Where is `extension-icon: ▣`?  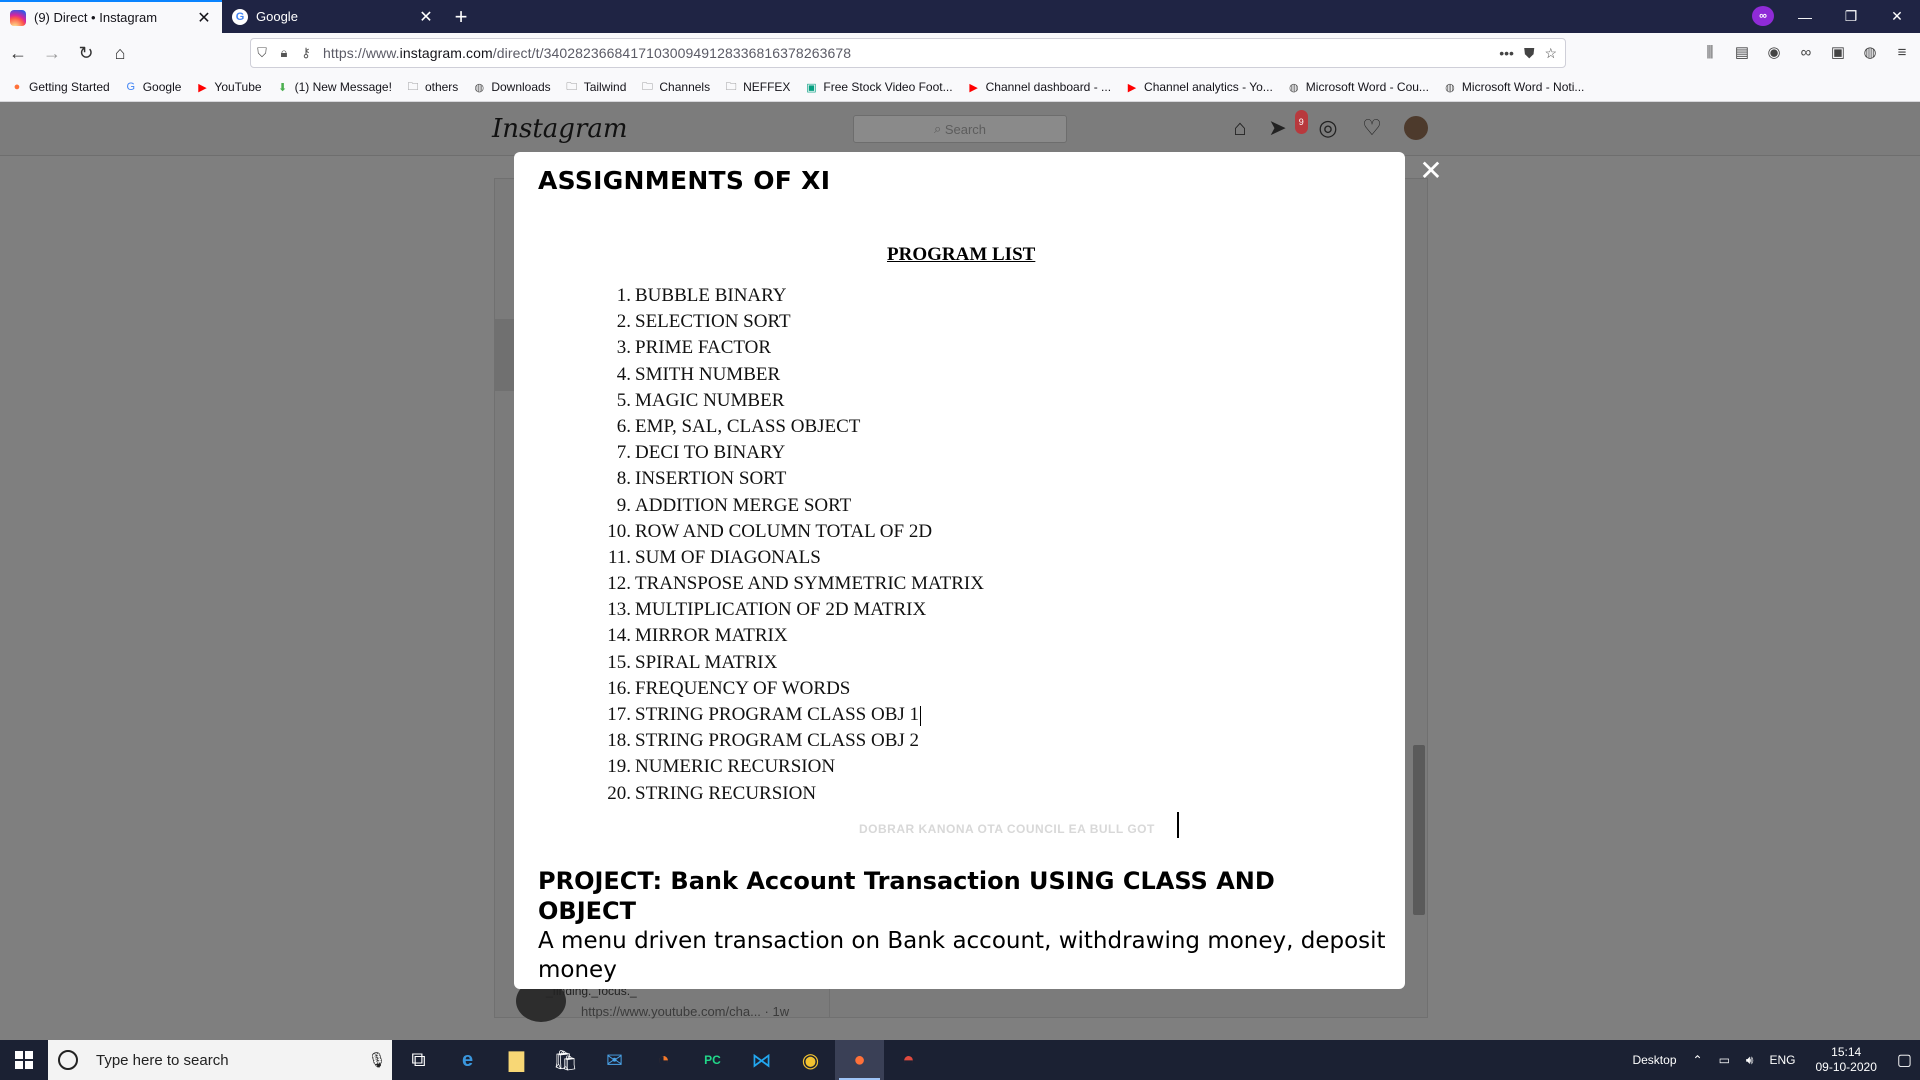 extension-icon: ▣ is located at coordinates (1838, 52).